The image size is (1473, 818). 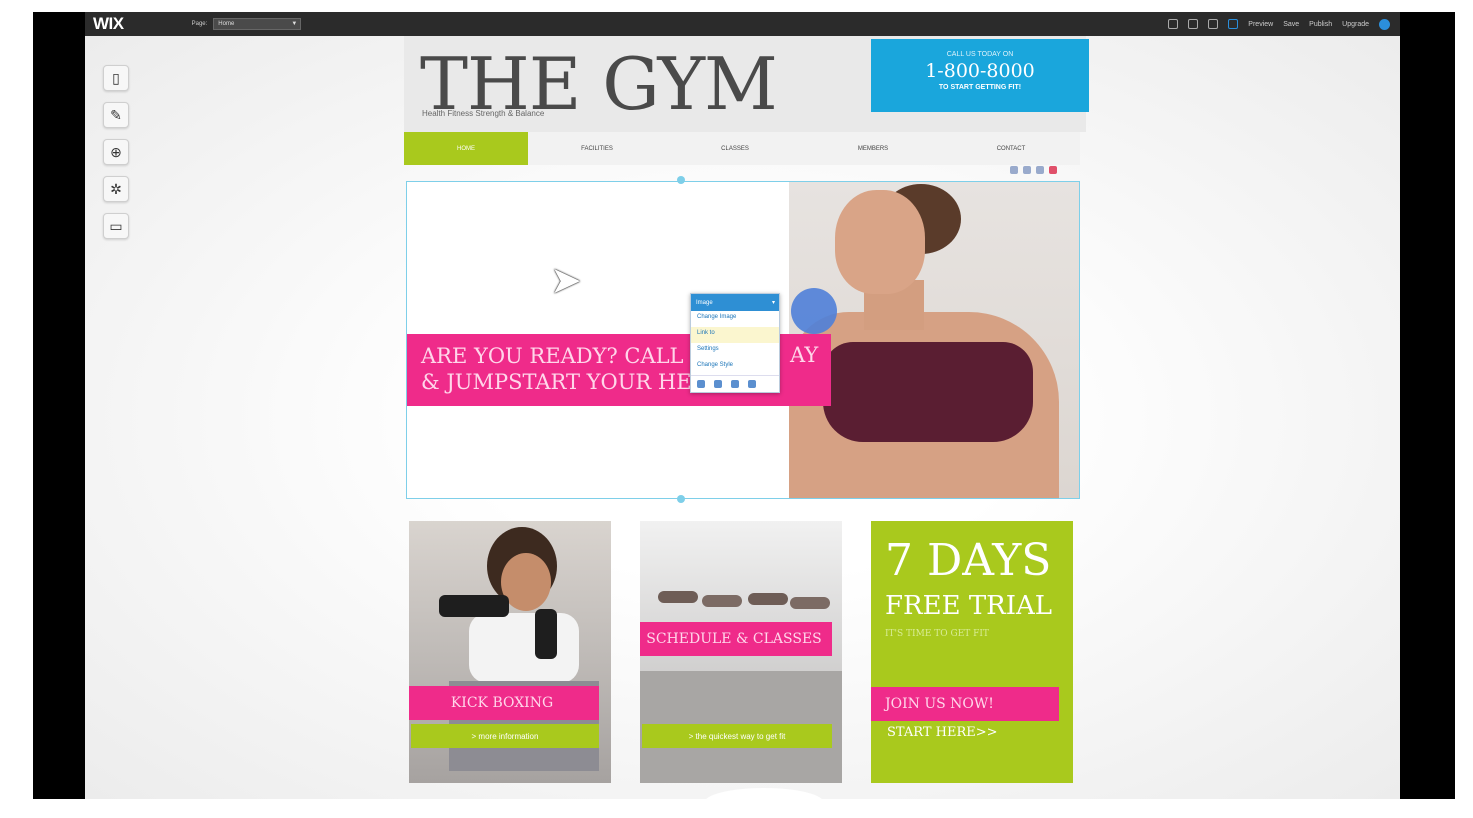 What do you see at coordinates (937, 634) in the screenshot?
I see `trial-tagline: IT'S TIME TO GET FIT` at bounding box center [937, 634].